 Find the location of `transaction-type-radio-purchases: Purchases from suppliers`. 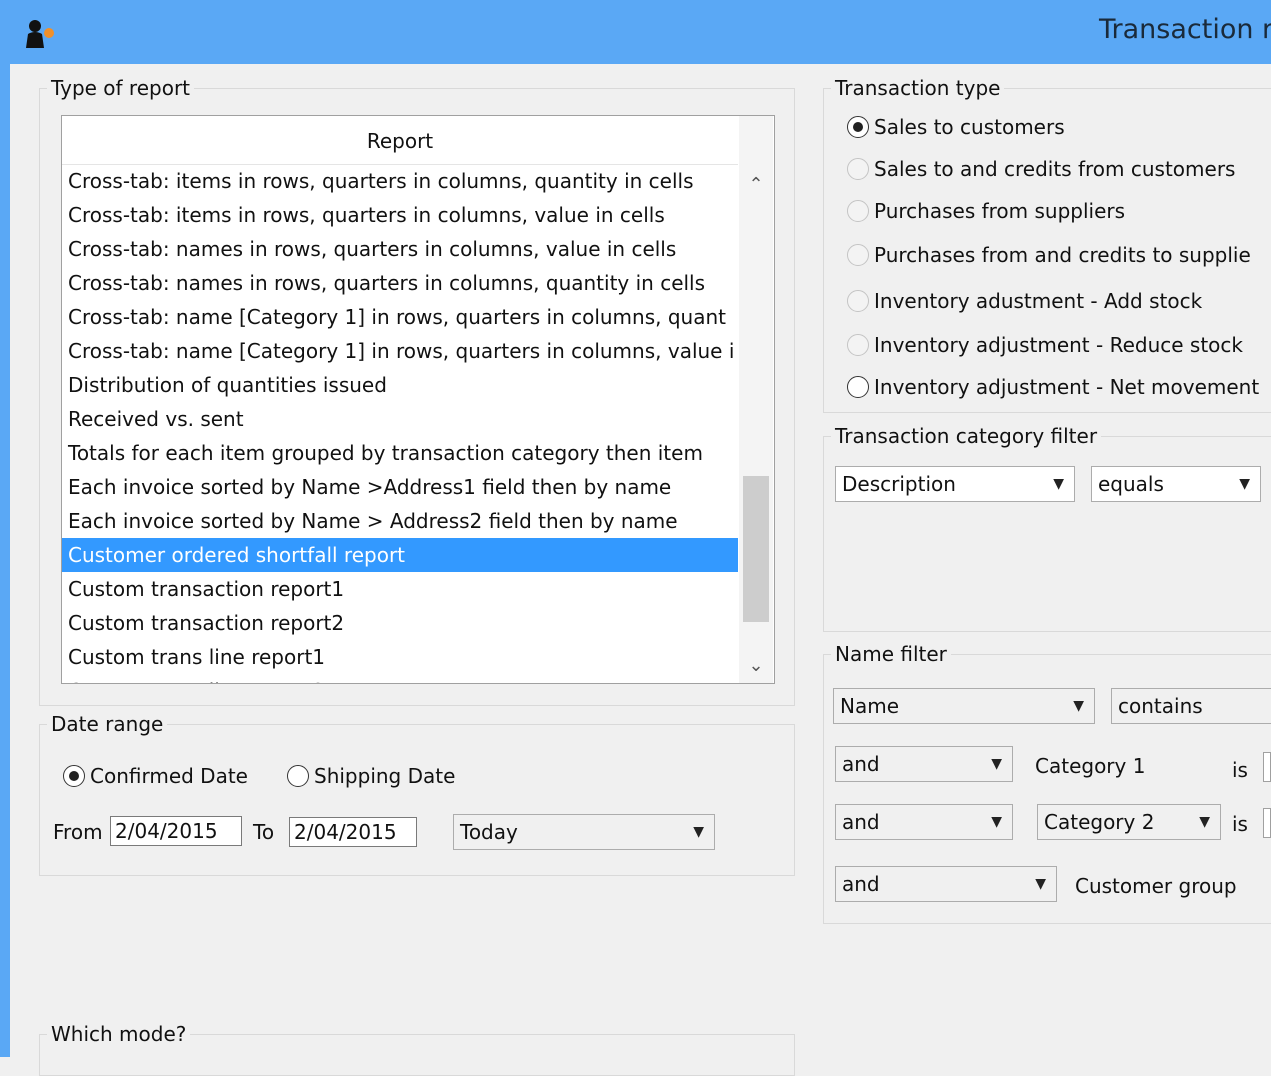

transaction-type-radio-purchases: Purchases from suppliers is located at coordinates (986, 211).